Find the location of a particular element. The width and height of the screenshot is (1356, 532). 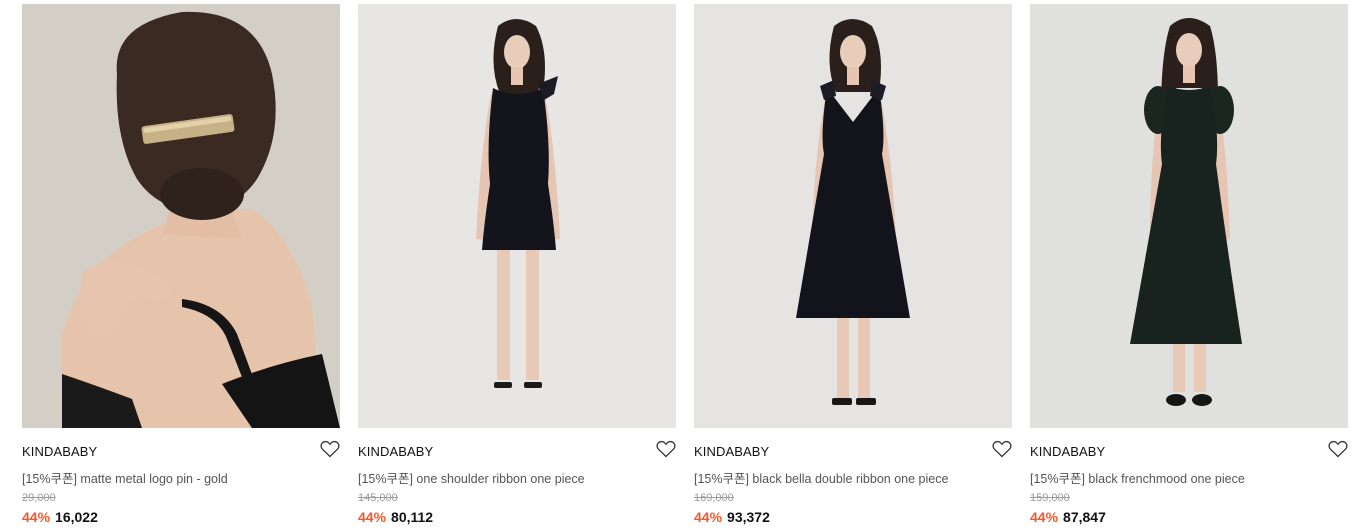

sale-price: 93,372 is located at coordinates (748, 517).